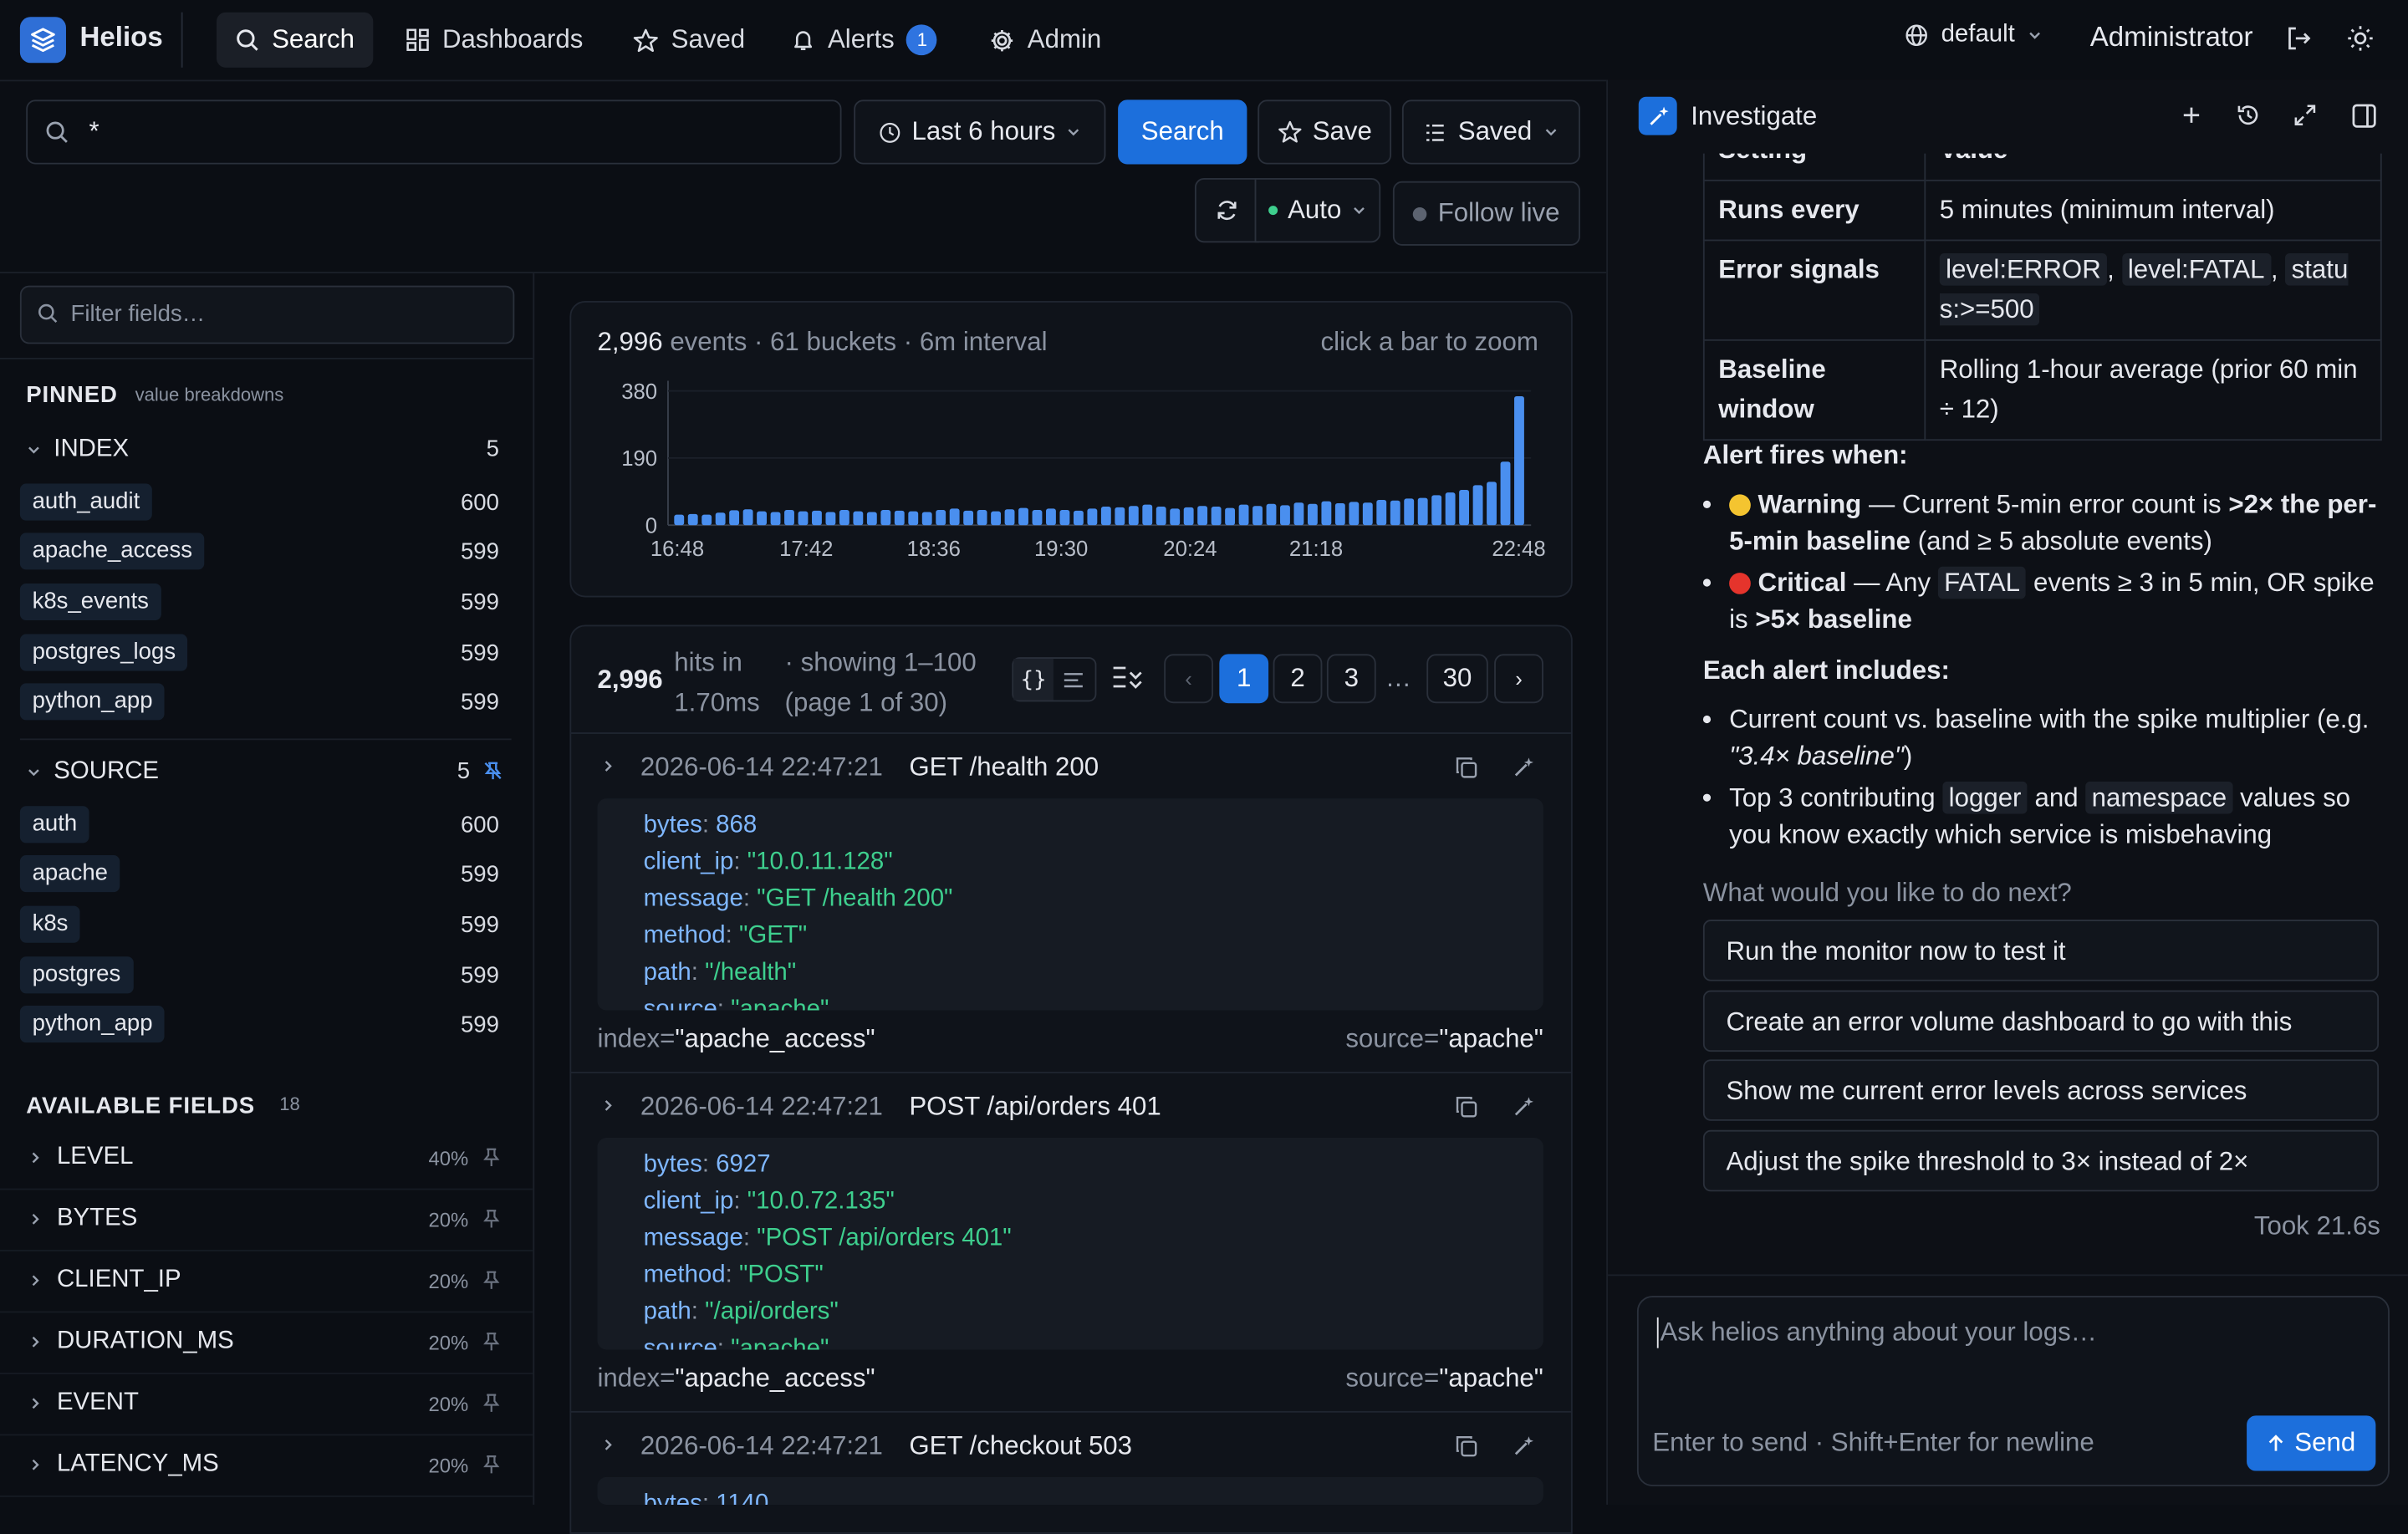  Describe the element at coordinates (1298, 679) in the screenshot. I see `page-2-button: 2` at that location.